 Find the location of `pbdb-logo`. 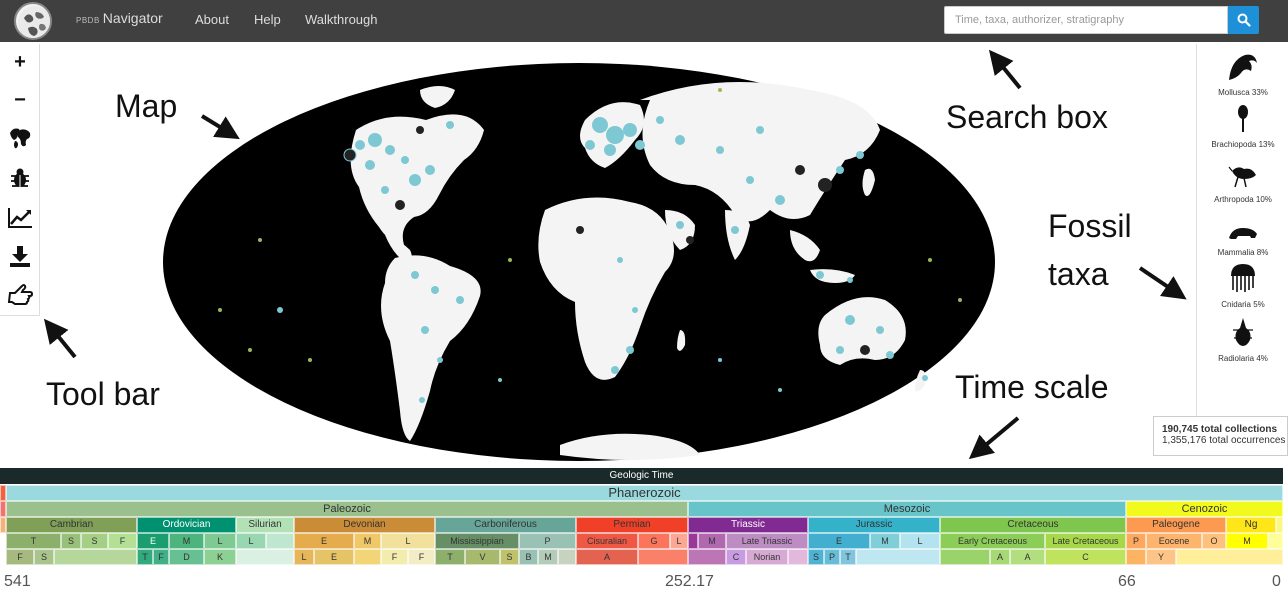

pbdb-logo is located at coordinates (33, 21).